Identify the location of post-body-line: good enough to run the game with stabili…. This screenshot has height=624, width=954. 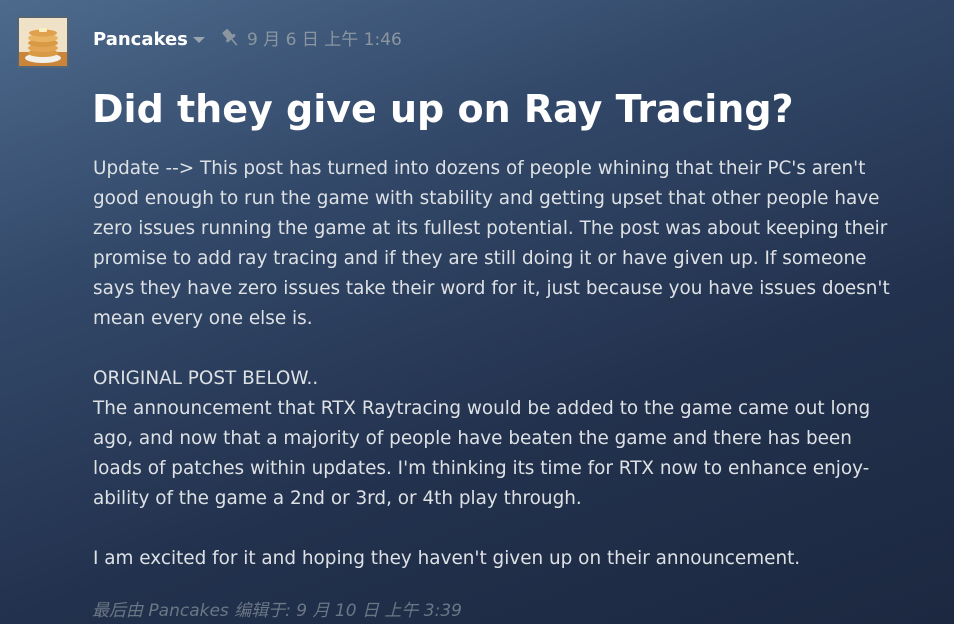
(486, 198).